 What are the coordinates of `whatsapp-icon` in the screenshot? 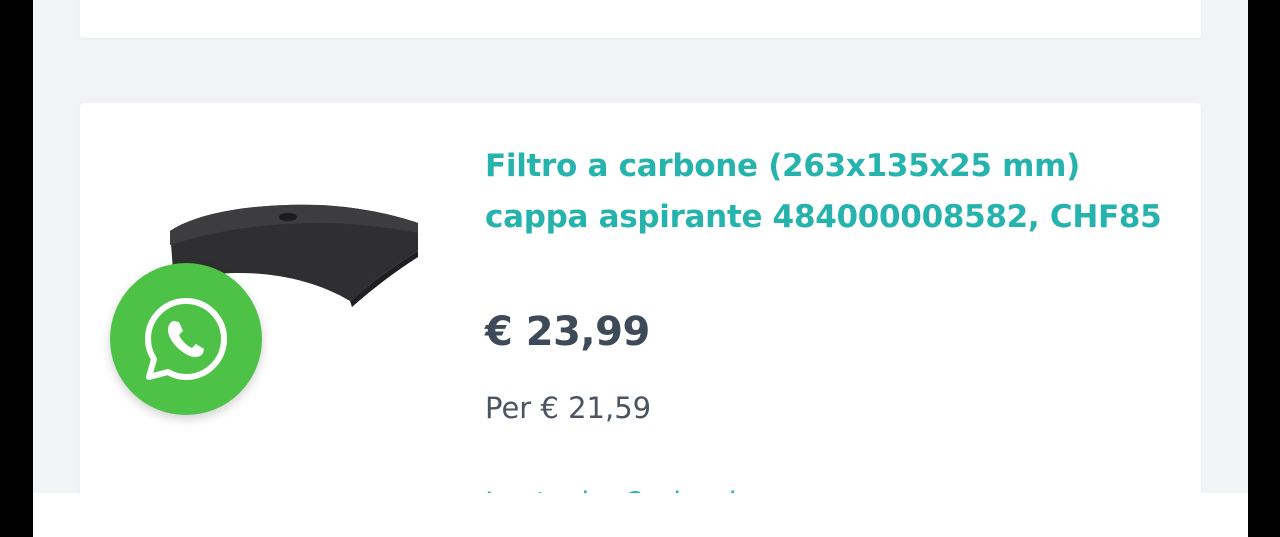 It's located at (186, 339).